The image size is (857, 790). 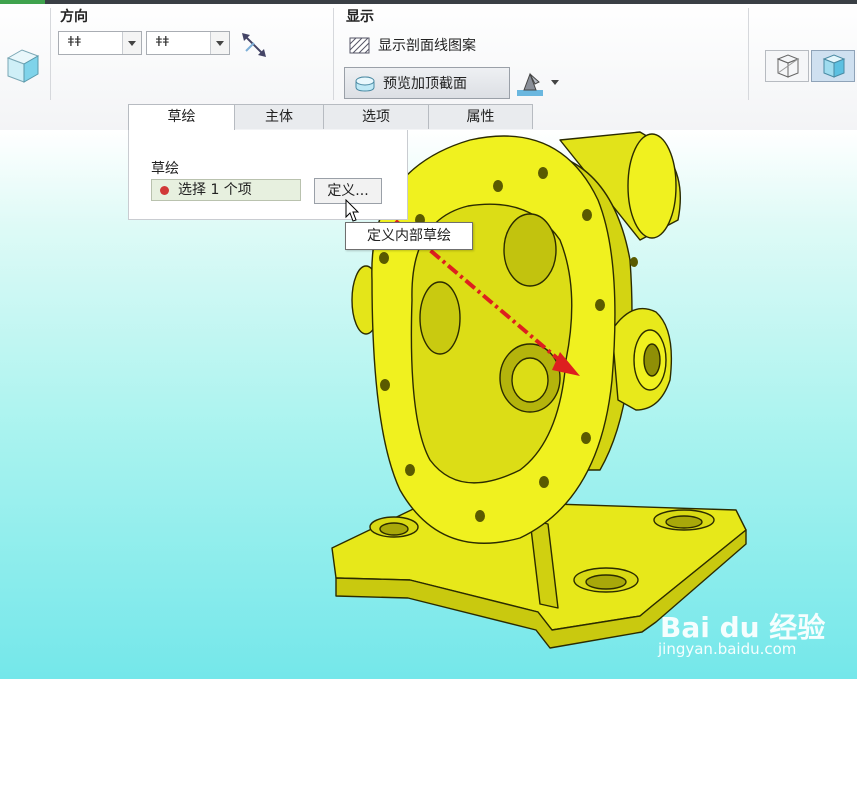 What do you see at coordinates (181, 117) in the screenshot?
I see `tab-sketch: 草绘` at bounding box center [181, 117].